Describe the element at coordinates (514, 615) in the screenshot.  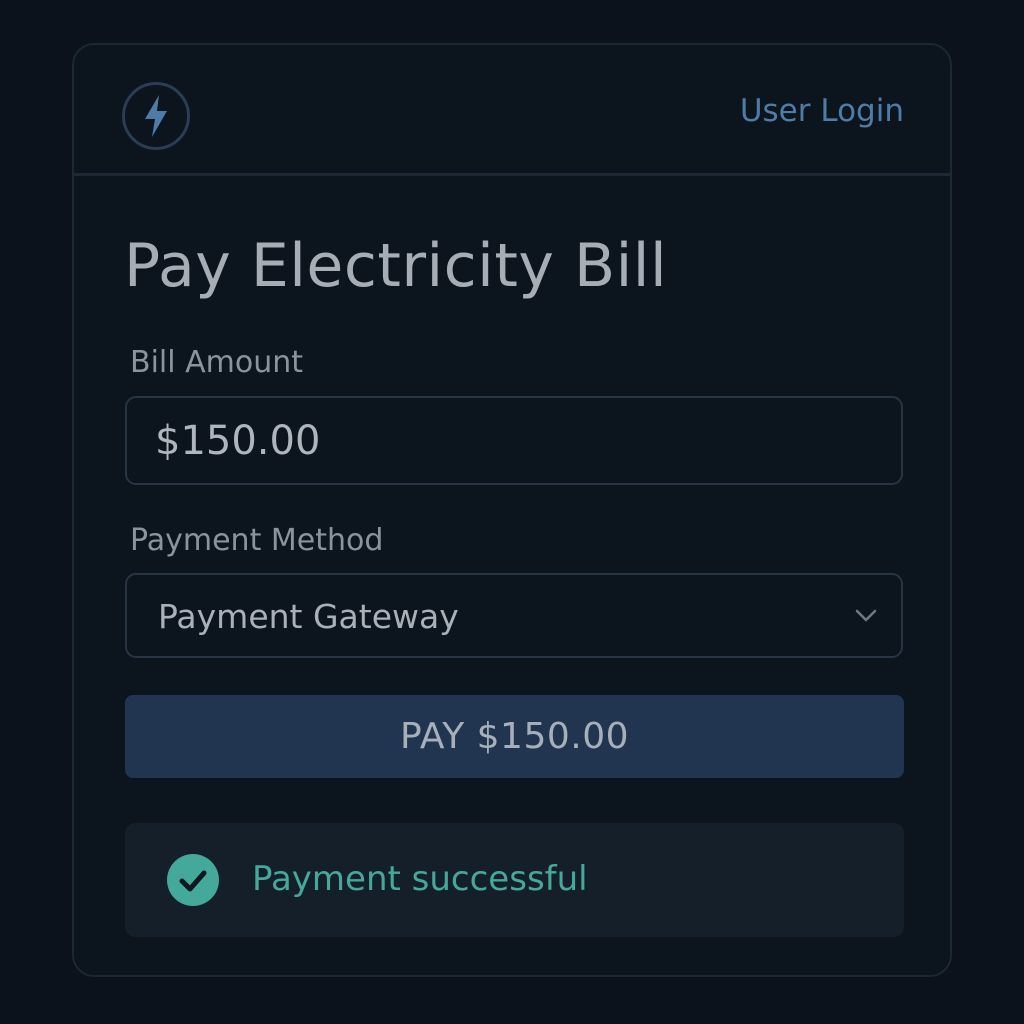
I see `payment-method-select: Payment Gateway` at that location.